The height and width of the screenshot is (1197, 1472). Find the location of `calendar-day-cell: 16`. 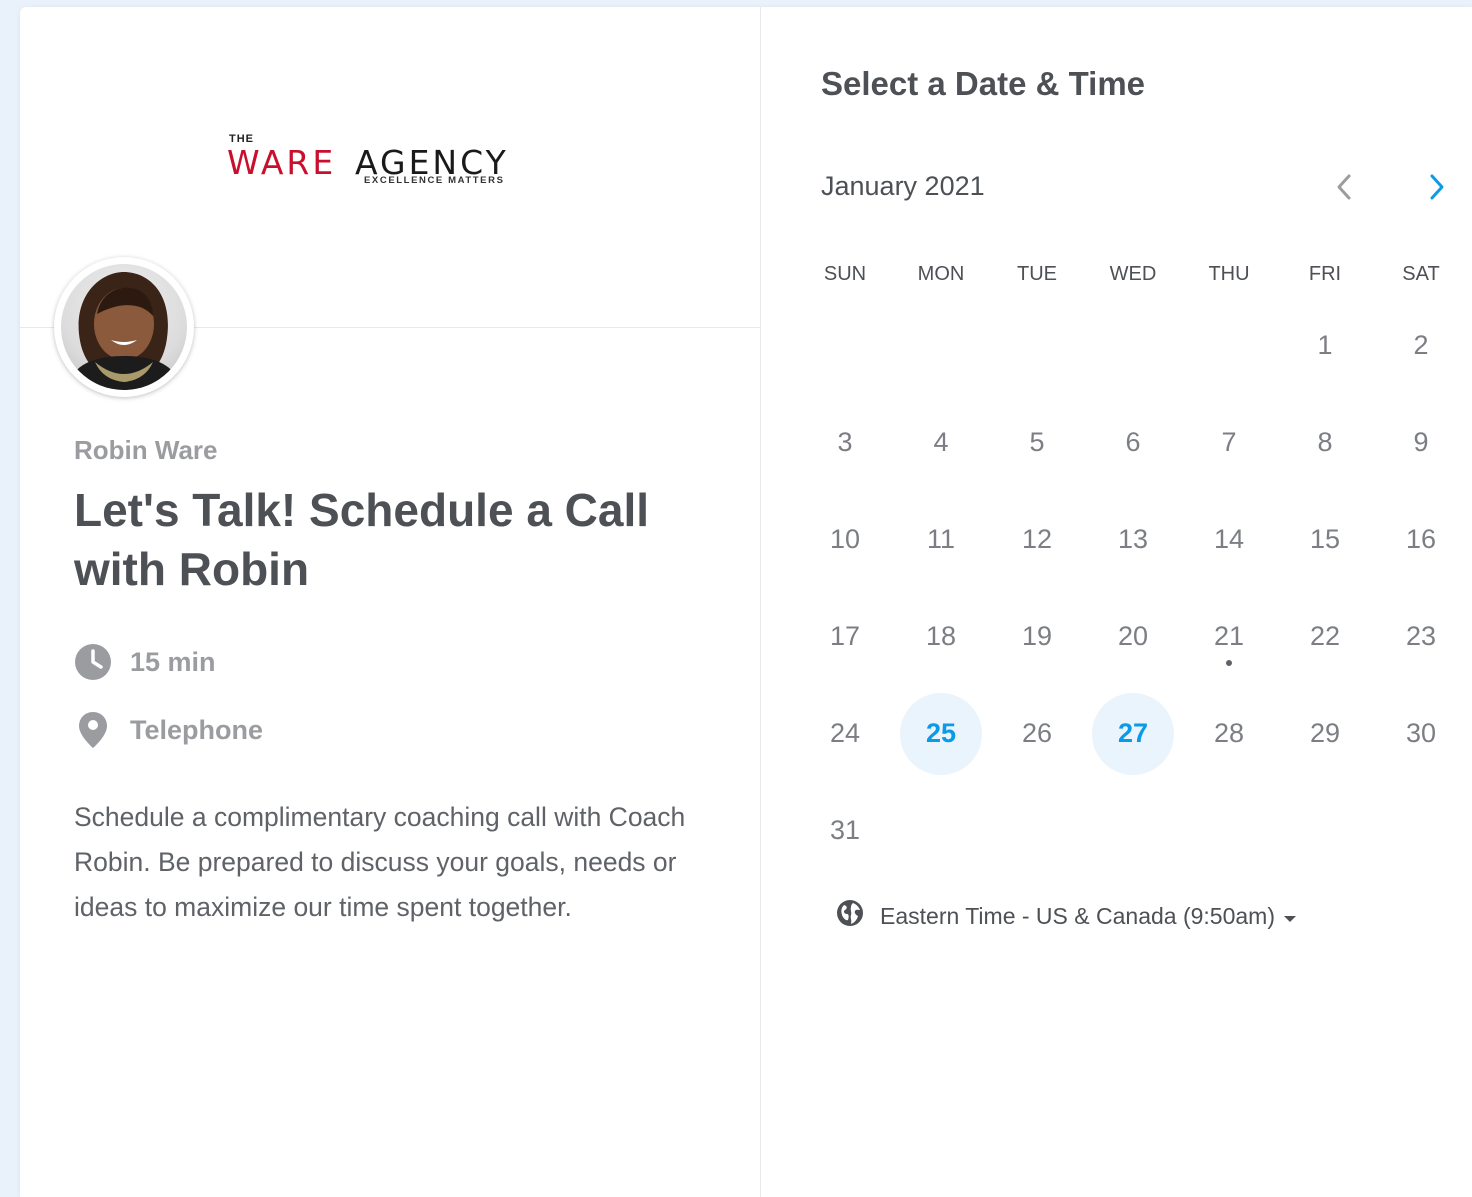

calendar-day-cell: 16 is located at coordinates (1421, 539).